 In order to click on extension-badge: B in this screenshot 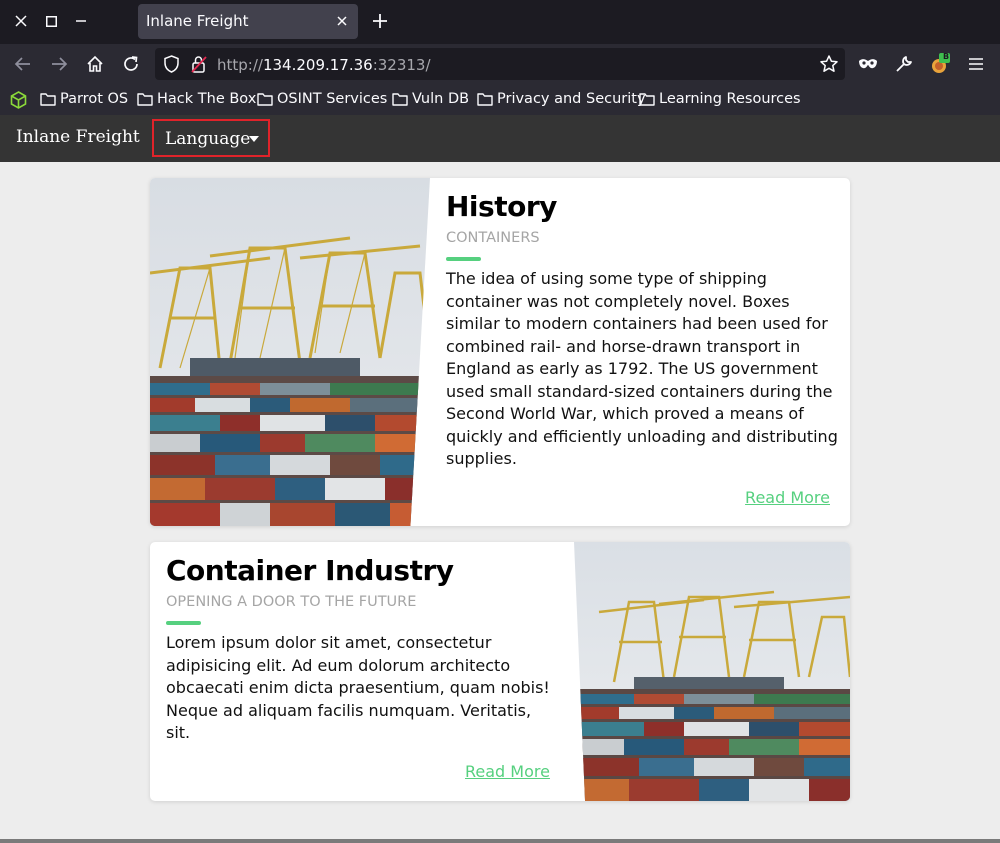, I will do `click(946, 56)`.